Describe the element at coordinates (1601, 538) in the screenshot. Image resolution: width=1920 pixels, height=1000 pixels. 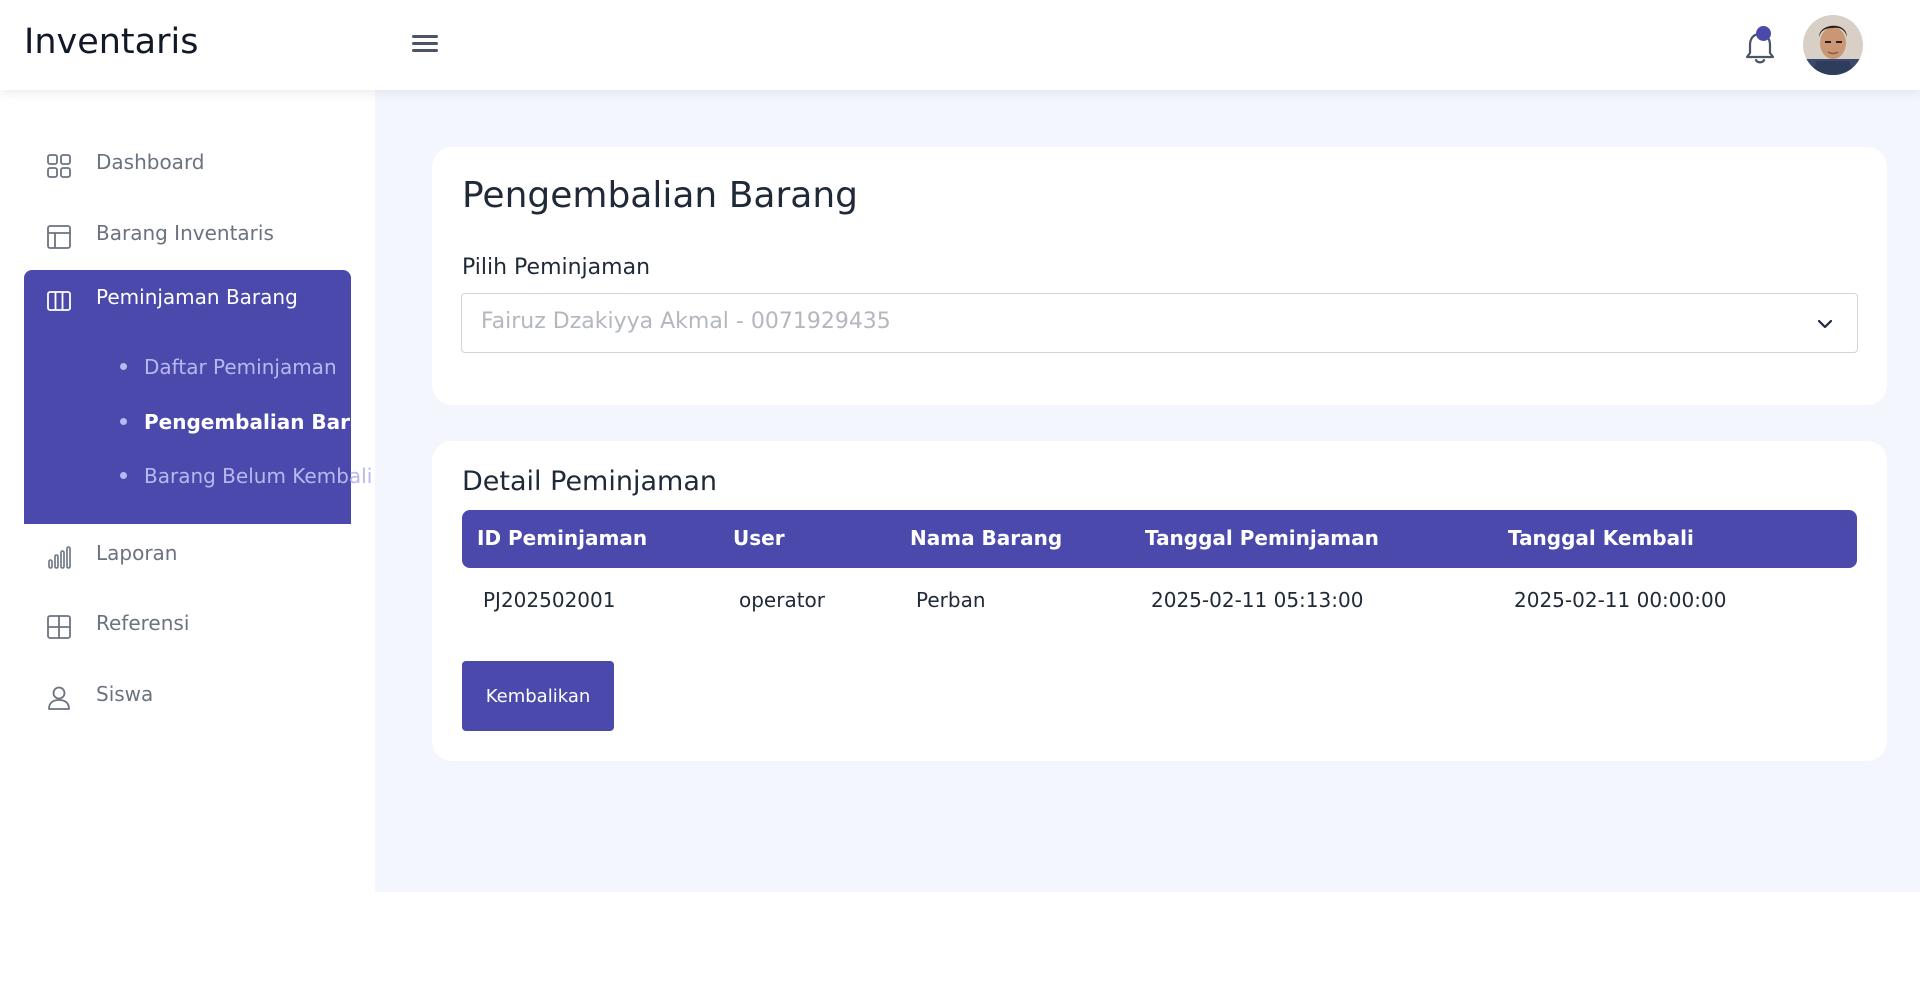
I see `column-header: Tanggal Kembali` at that location.